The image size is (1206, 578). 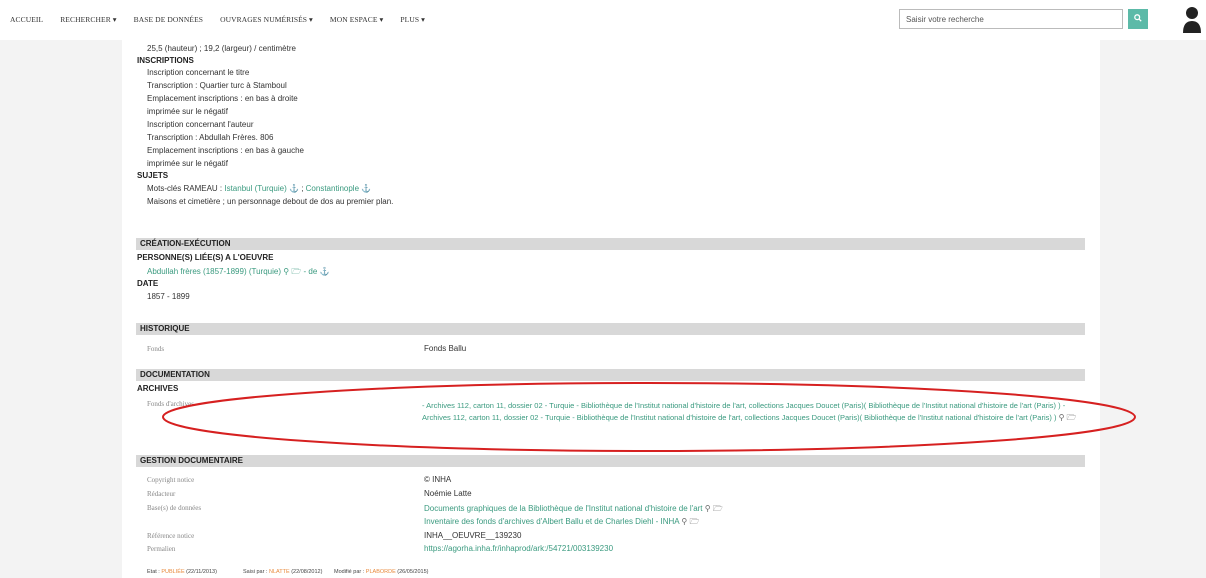 What do you see at coordinates (412, 19) in the screenshot?
I see `nav-plus: PLUS ▾` at bounding box center [412, 19].